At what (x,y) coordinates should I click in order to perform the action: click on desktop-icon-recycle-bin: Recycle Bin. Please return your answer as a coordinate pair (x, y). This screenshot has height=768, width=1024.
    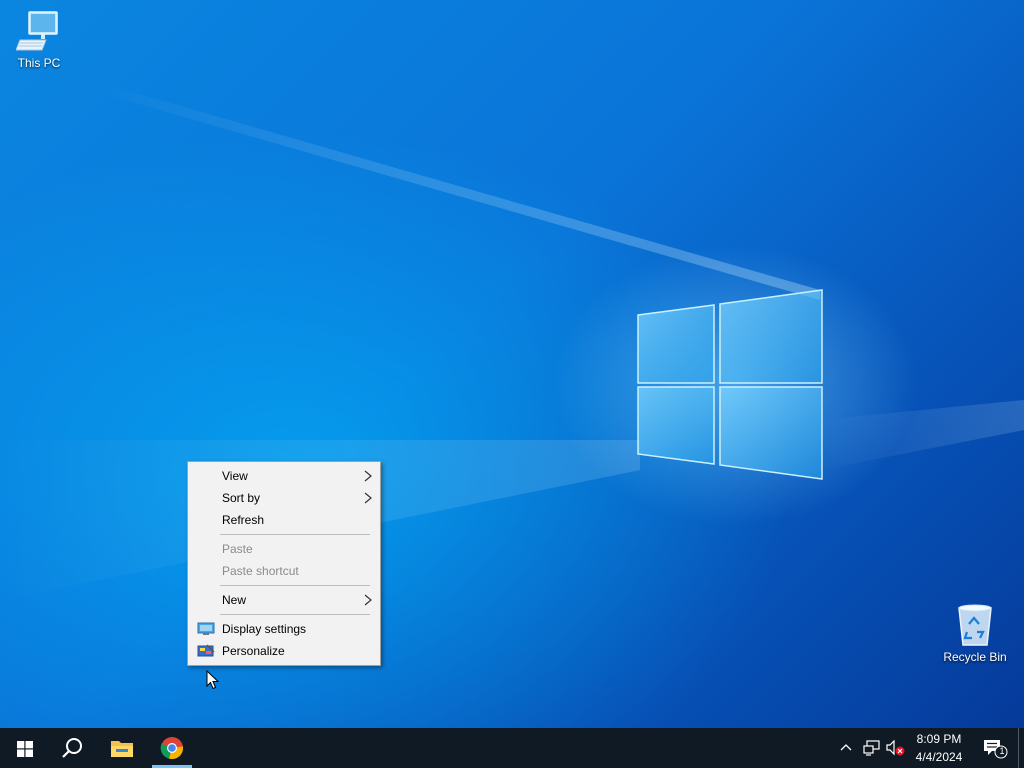
    Looking at the image, I should click on (975, 633).